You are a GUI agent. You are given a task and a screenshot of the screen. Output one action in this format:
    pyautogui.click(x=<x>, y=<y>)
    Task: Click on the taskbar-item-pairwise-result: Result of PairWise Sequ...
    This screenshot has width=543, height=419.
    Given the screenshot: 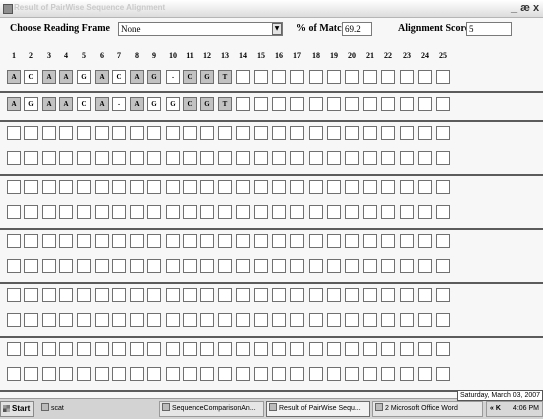 What is the action you would take?
    pyautogui.click(x=318, y=409)
    